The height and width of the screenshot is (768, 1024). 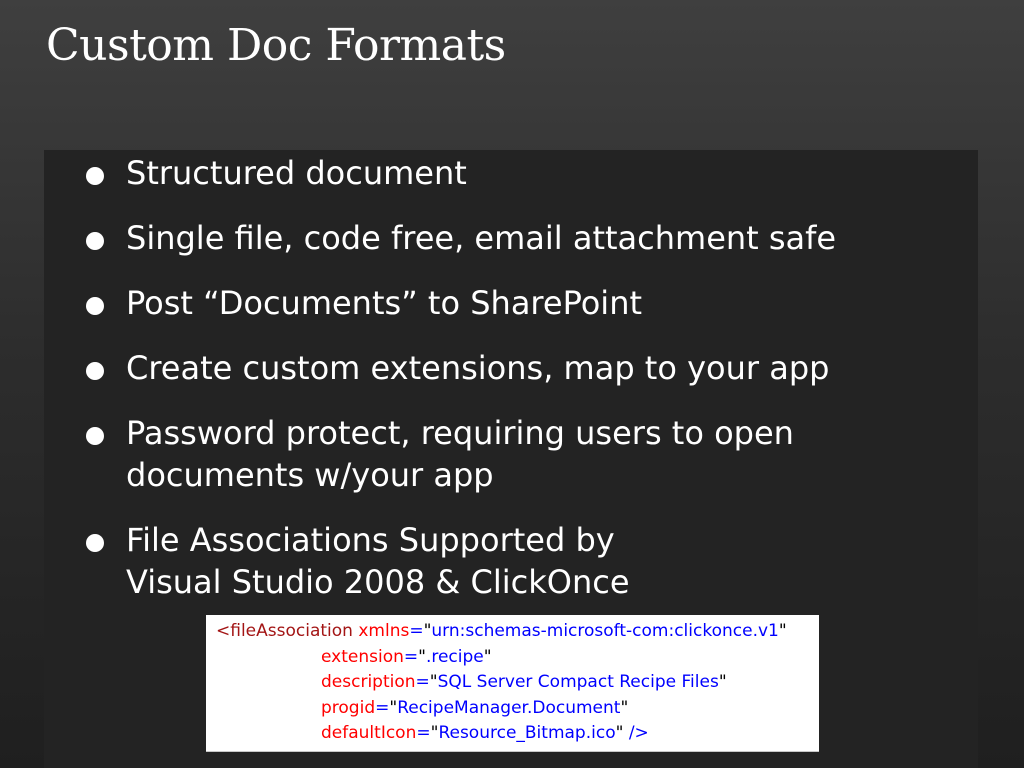 What do you see at coordinates (362, 656) in the screenshot?
I see `xml-attribute-name: extension` at bounding box center [362, 656].